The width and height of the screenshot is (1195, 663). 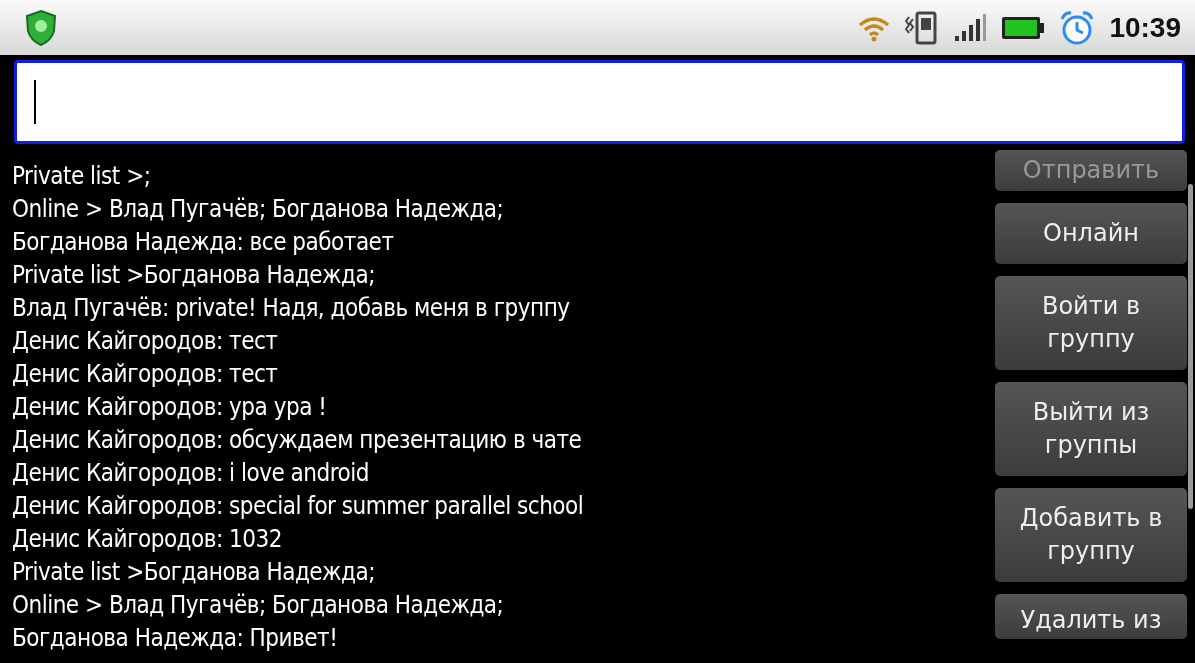 I want to click on action-button: Выйти из группы, so click(x=1091, y=429).